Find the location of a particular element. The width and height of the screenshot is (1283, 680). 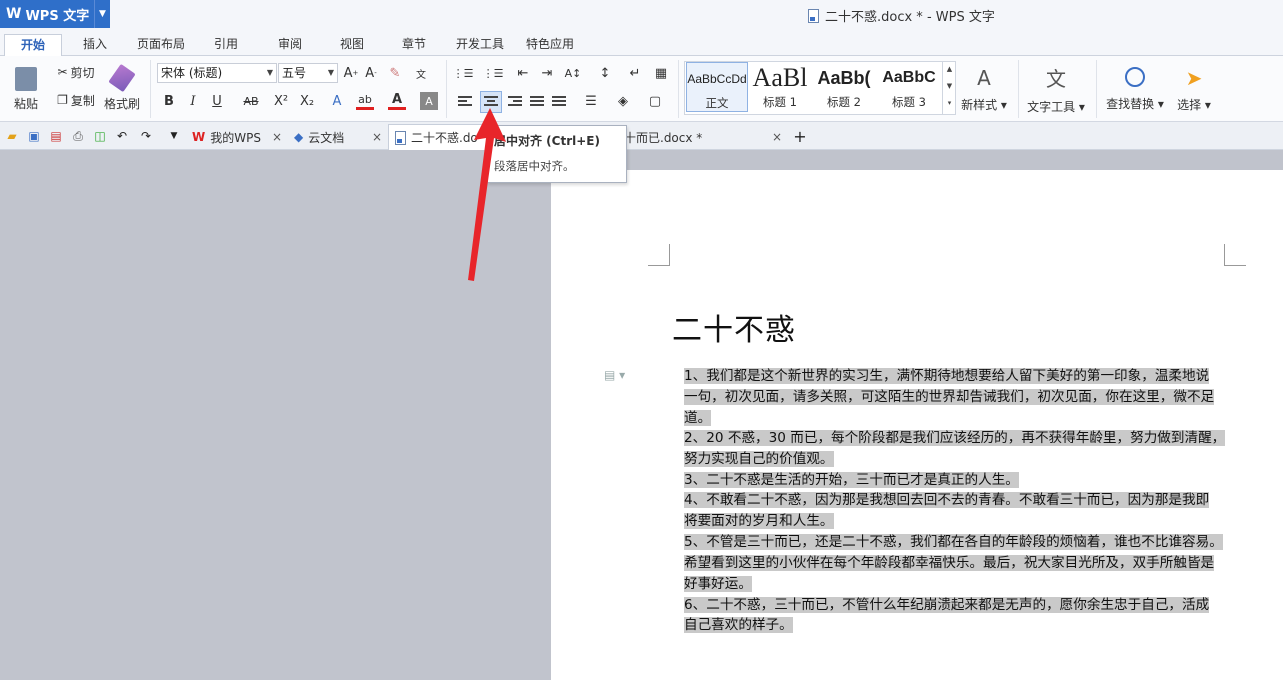

underline-button: U is located at coordinates (217, 101).